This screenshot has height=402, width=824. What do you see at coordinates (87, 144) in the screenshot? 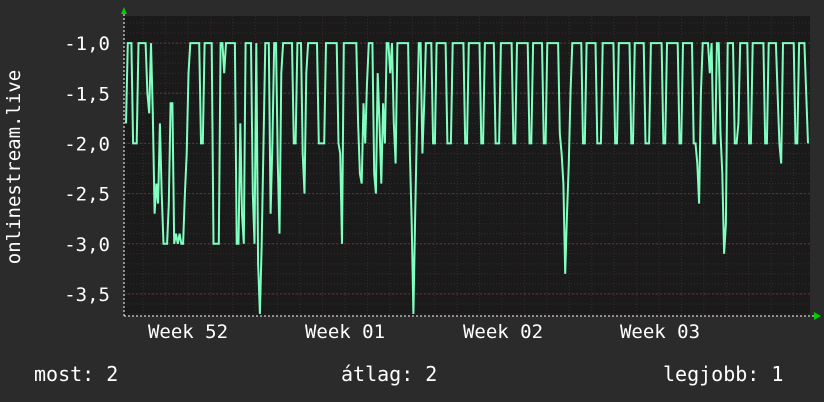
I see `y-tick-label: -2,0` at bounding box center [87, 144].